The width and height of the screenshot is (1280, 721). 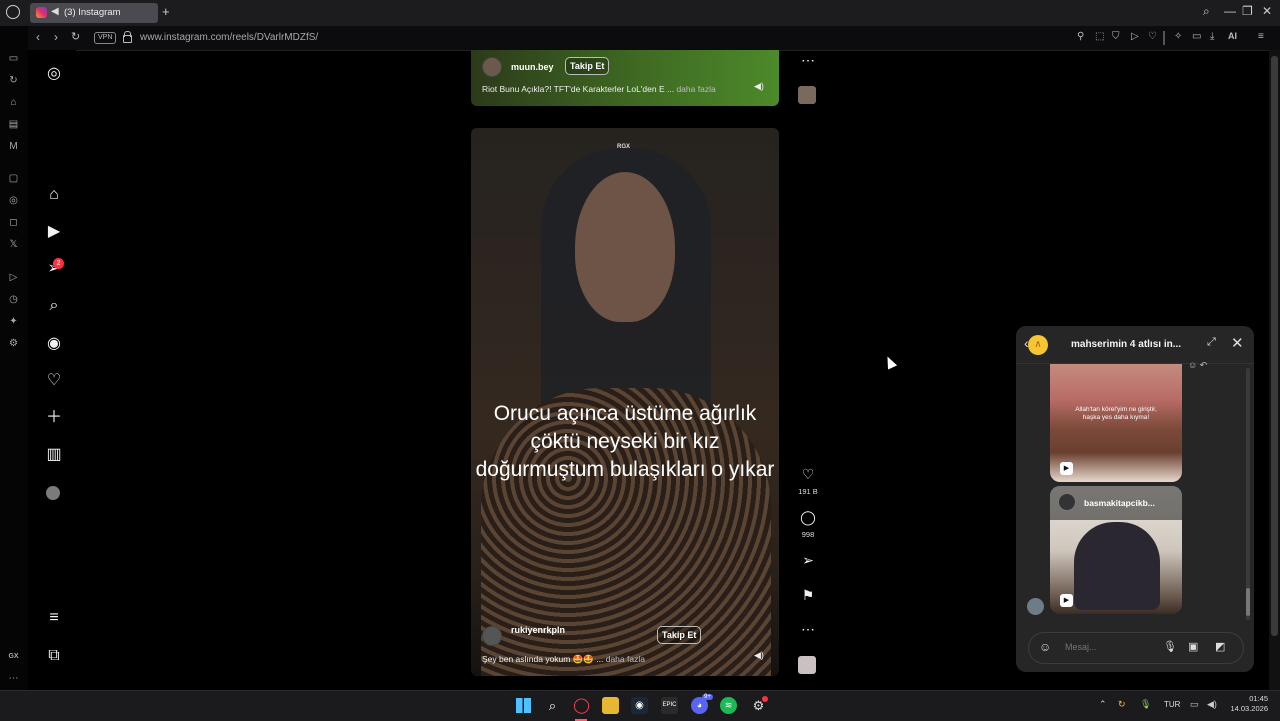 What do you see at coordinates (53, 493) in the screenshot?
I see `profile-avatar` at bounding box center [53, 493].